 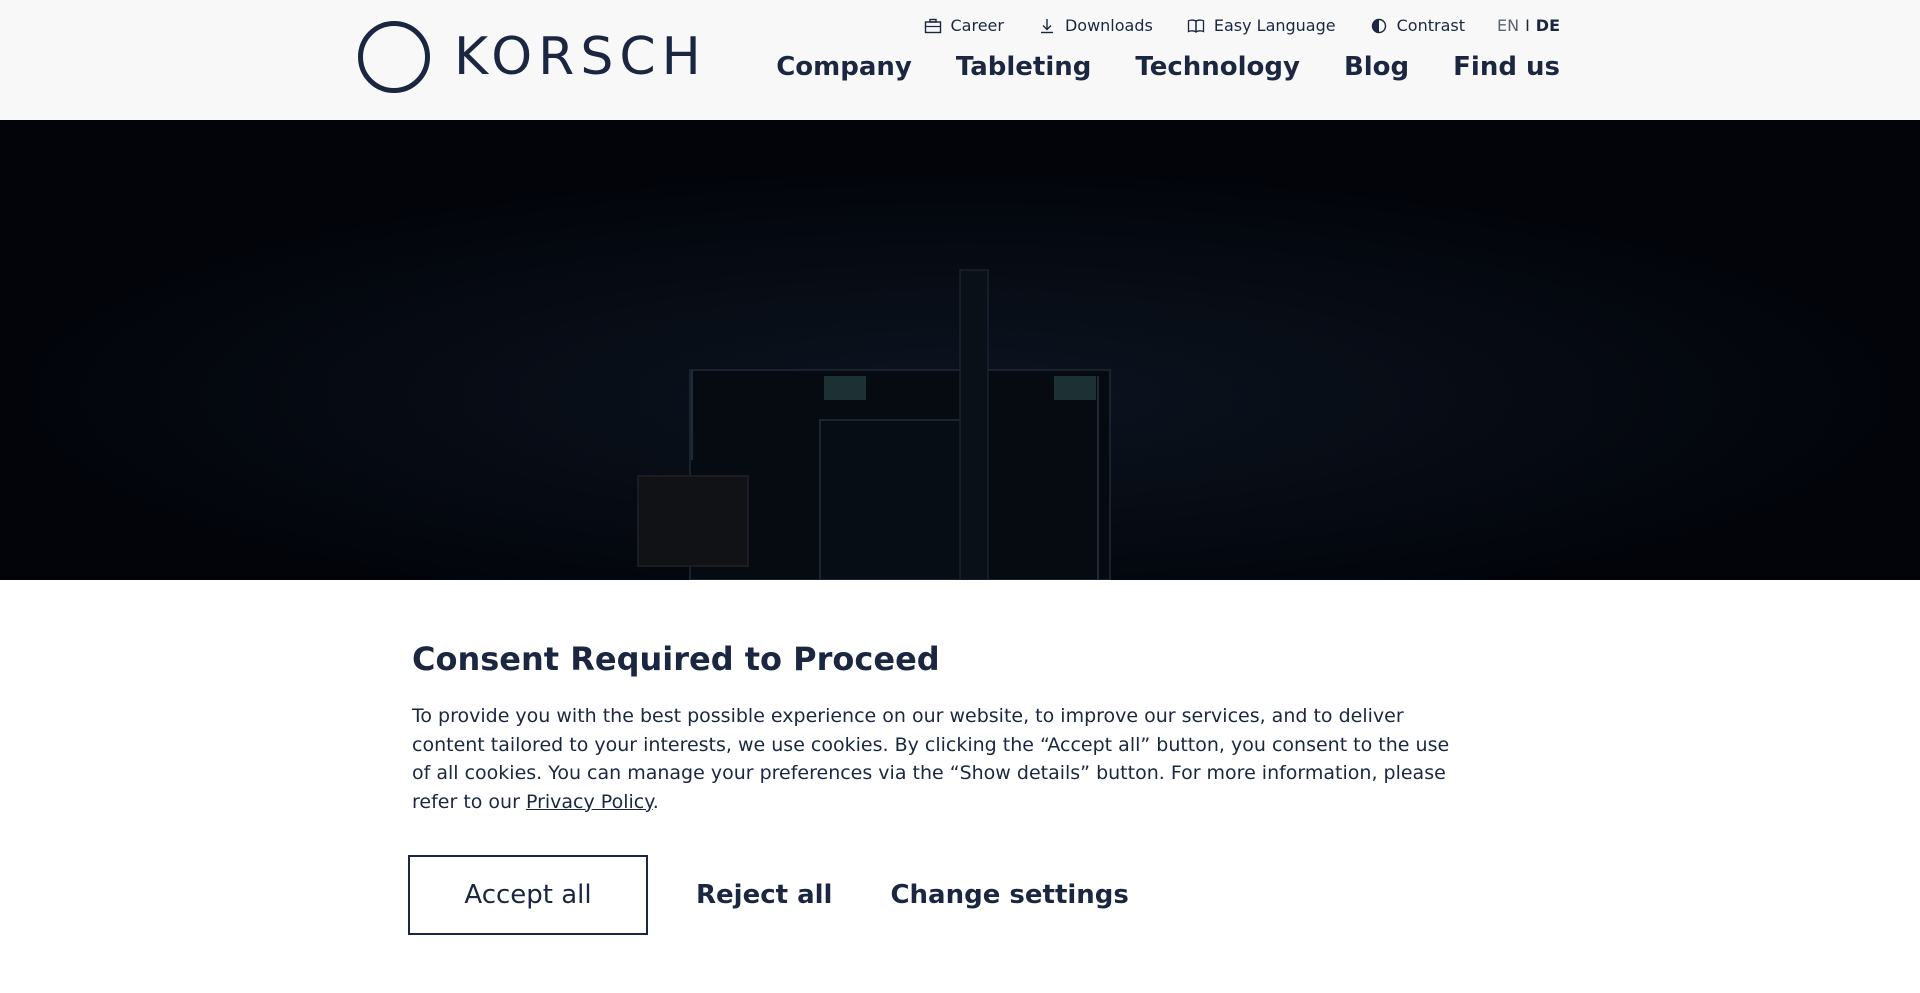 What do you see at coordinates (1195, 25) in the screenshot?
I see `book-icon` at bounding box center [1195, 25].